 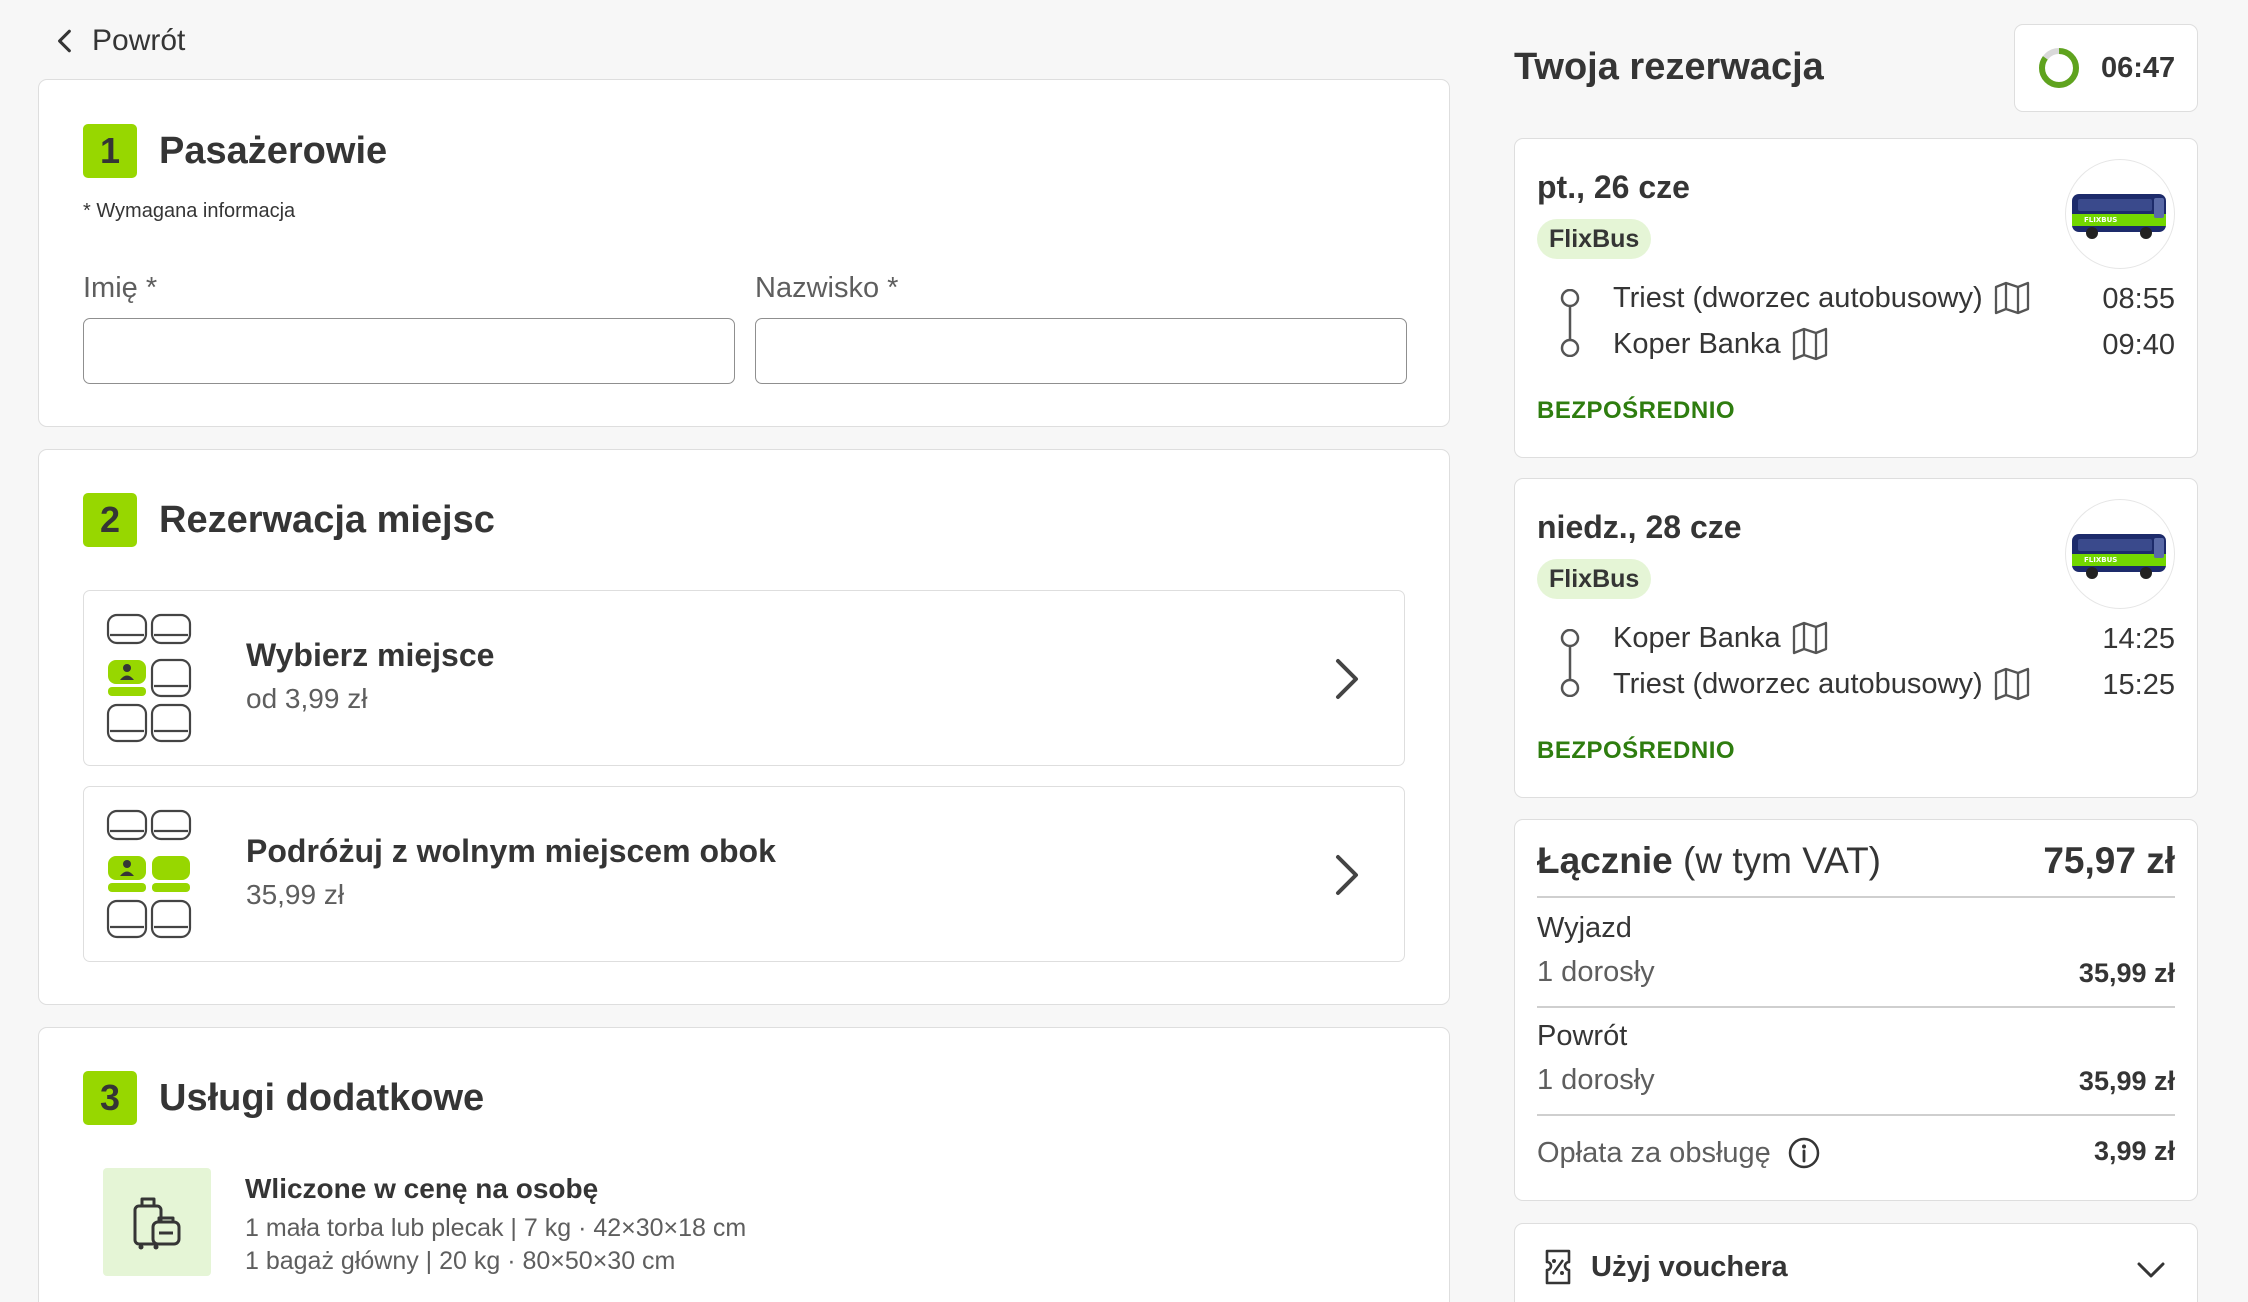 I want to click on voucher-accordion: Użyj vouchera, so click(x=1856, y=1262).